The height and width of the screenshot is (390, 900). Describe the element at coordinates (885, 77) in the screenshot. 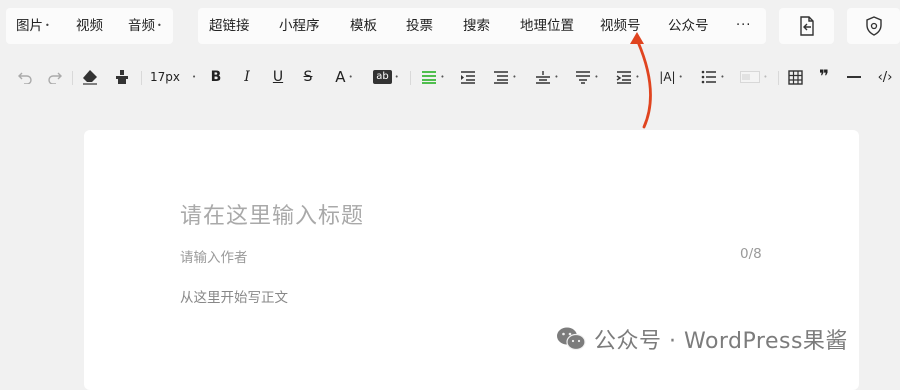

I see `code-button: ‹/›` at that location.